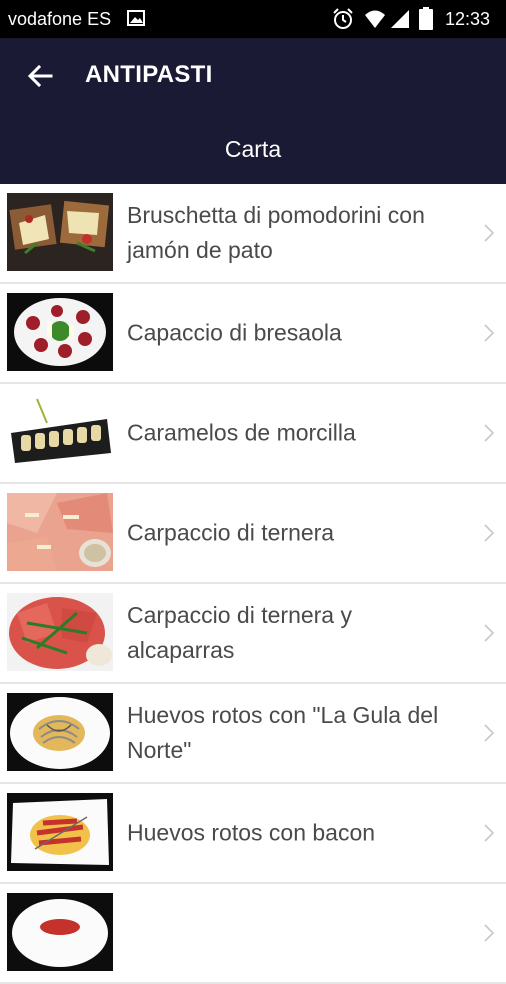  Describe the element at coordinates (343, 18) in the screenshot. I see `alarm-icon` at that location.